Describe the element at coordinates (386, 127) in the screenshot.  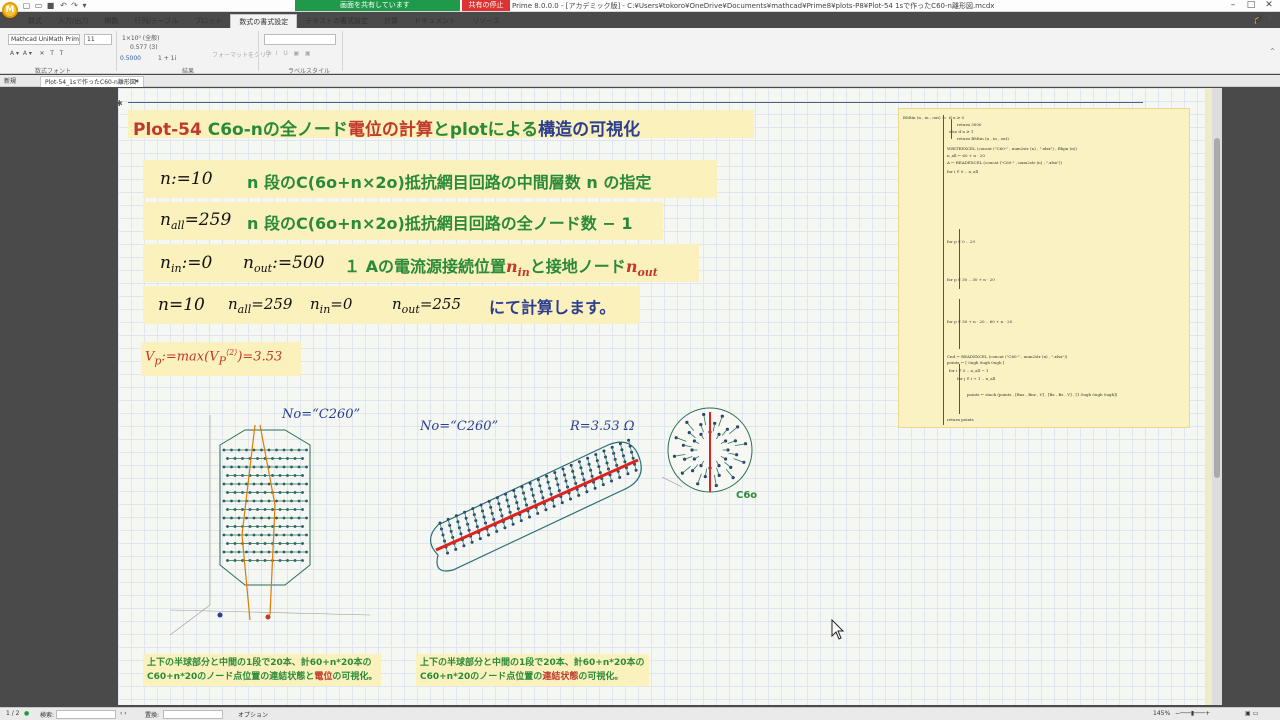
I see `page-title: Plot-54 C6o-nの全ノード電位の計算とplotによる構造の可視化` at that location.